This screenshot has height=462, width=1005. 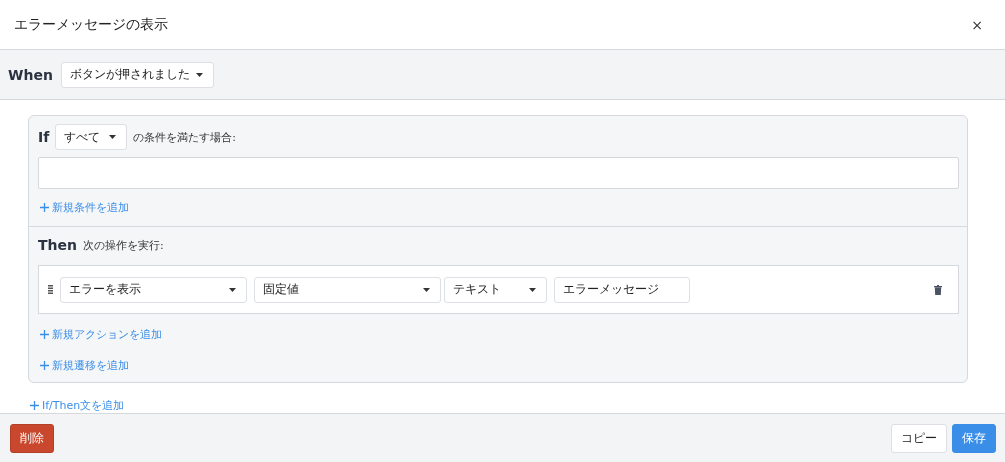 I want to click on when-label: When, so click(x=30, y=74).